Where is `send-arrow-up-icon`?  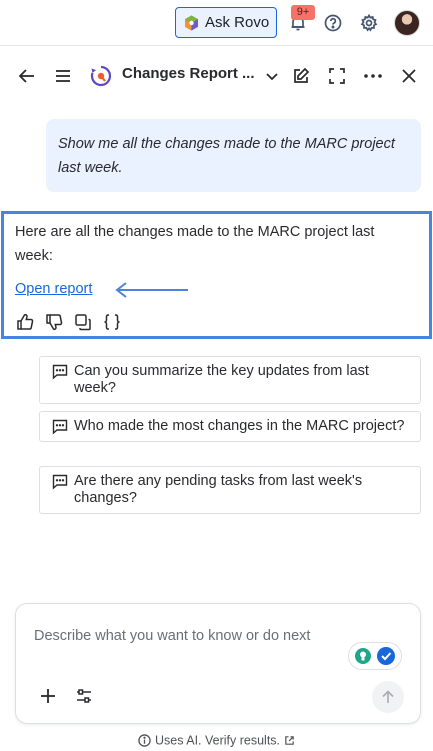 send-arrow-up-icon is located at coordinates (388, 696).